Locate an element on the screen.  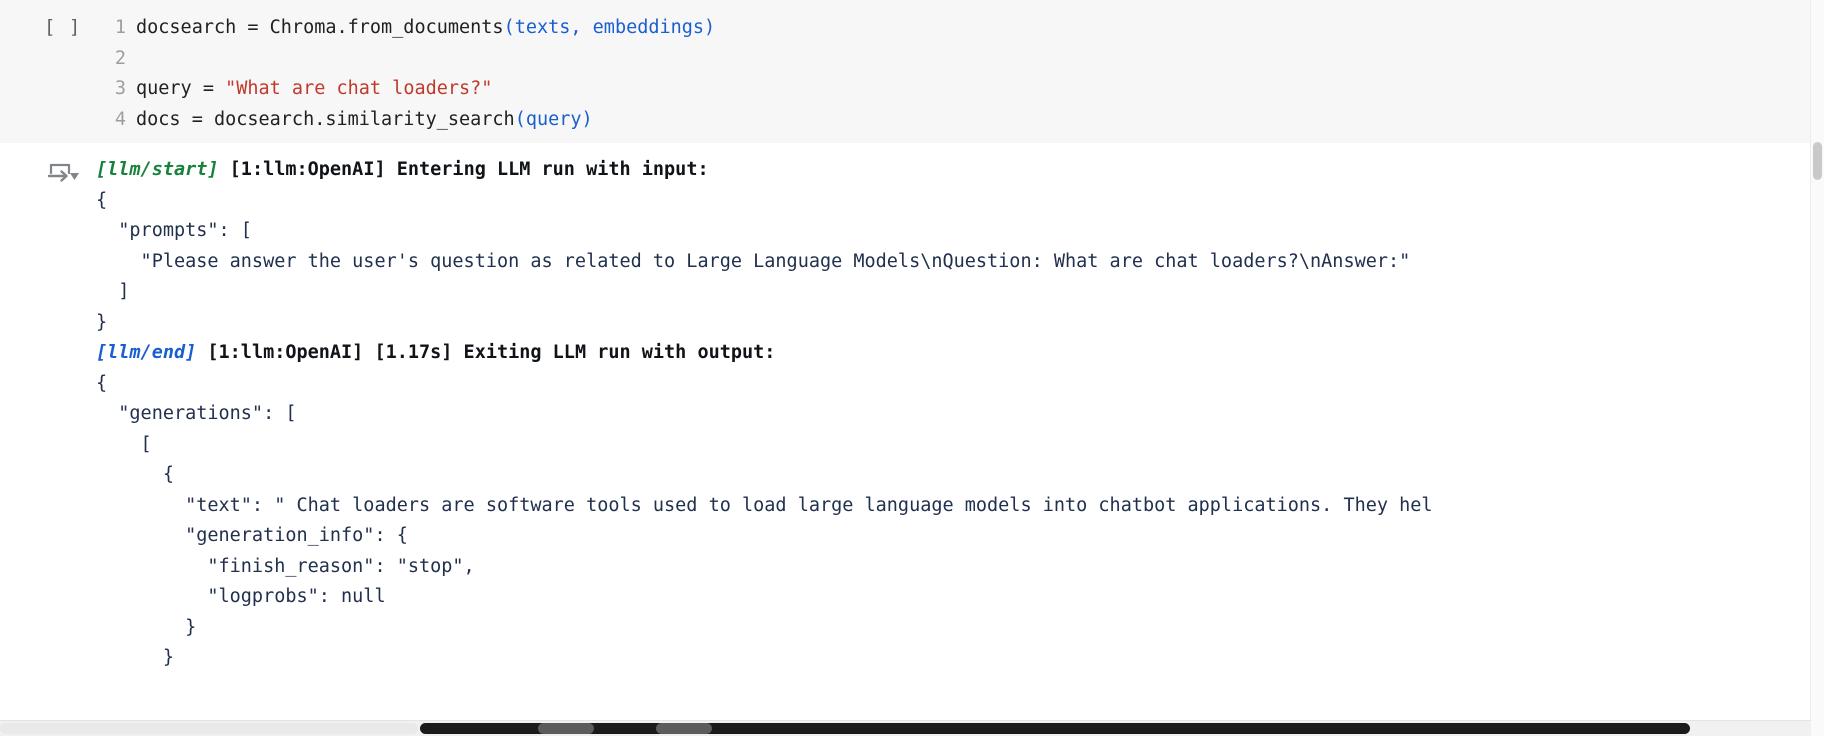
output-log-segment: [ is located at coordinates (124, 444).